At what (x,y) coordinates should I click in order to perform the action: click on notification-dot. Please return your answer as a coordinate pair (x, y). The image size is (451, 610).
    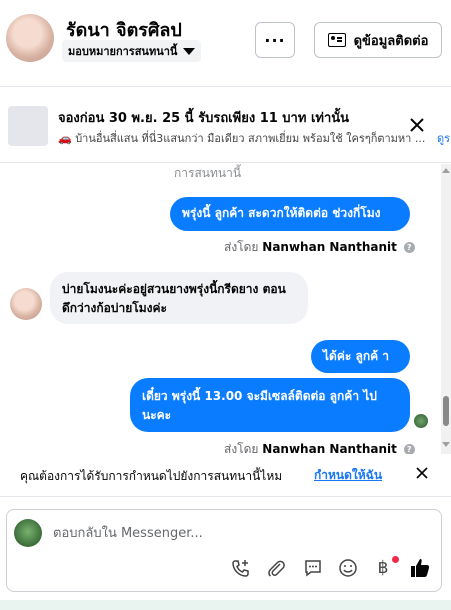
    Looking at the image, I should click on (395, 559).